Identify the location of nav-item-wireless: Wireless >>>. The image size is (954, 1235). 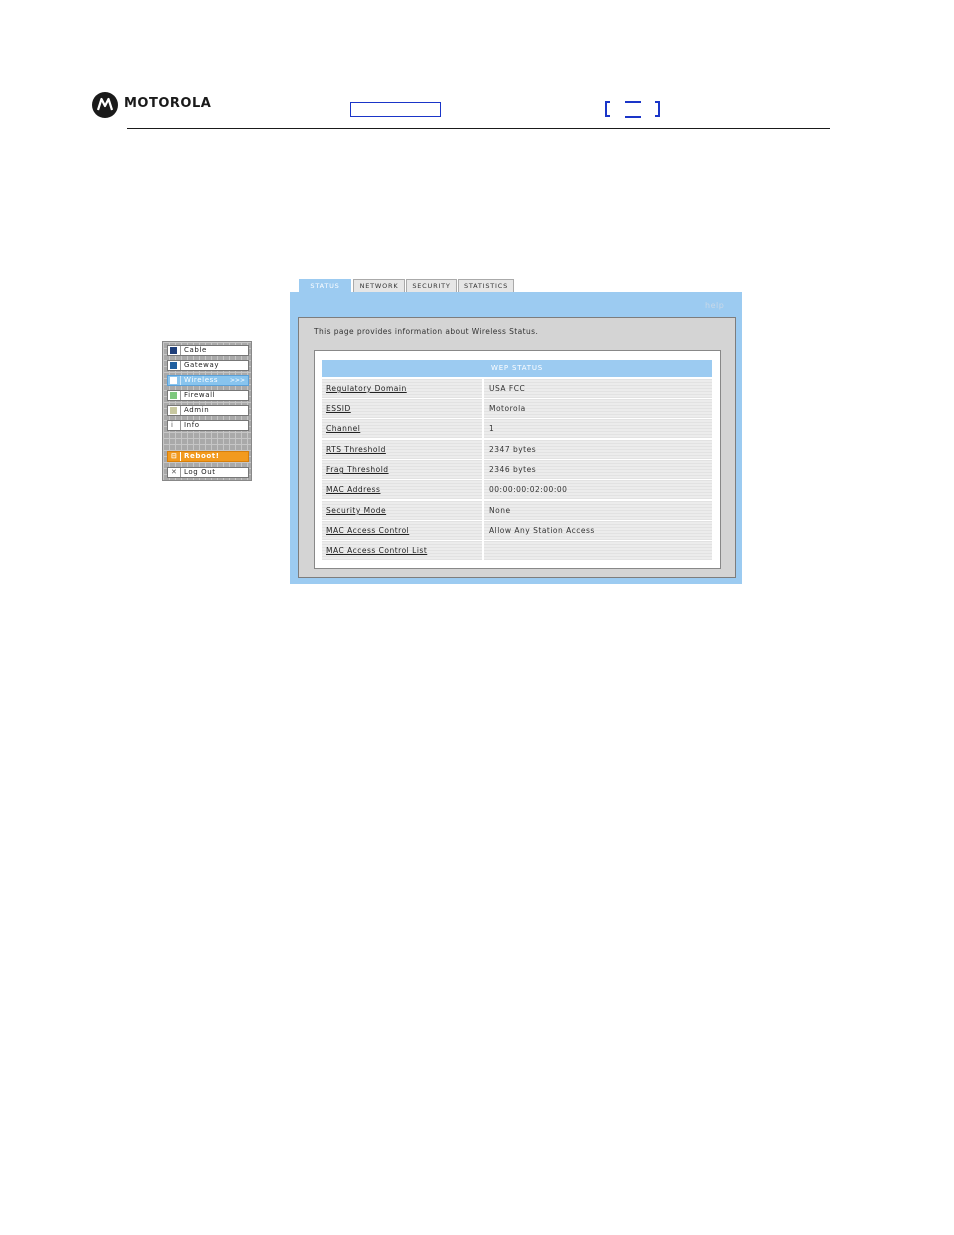
(208, 380).